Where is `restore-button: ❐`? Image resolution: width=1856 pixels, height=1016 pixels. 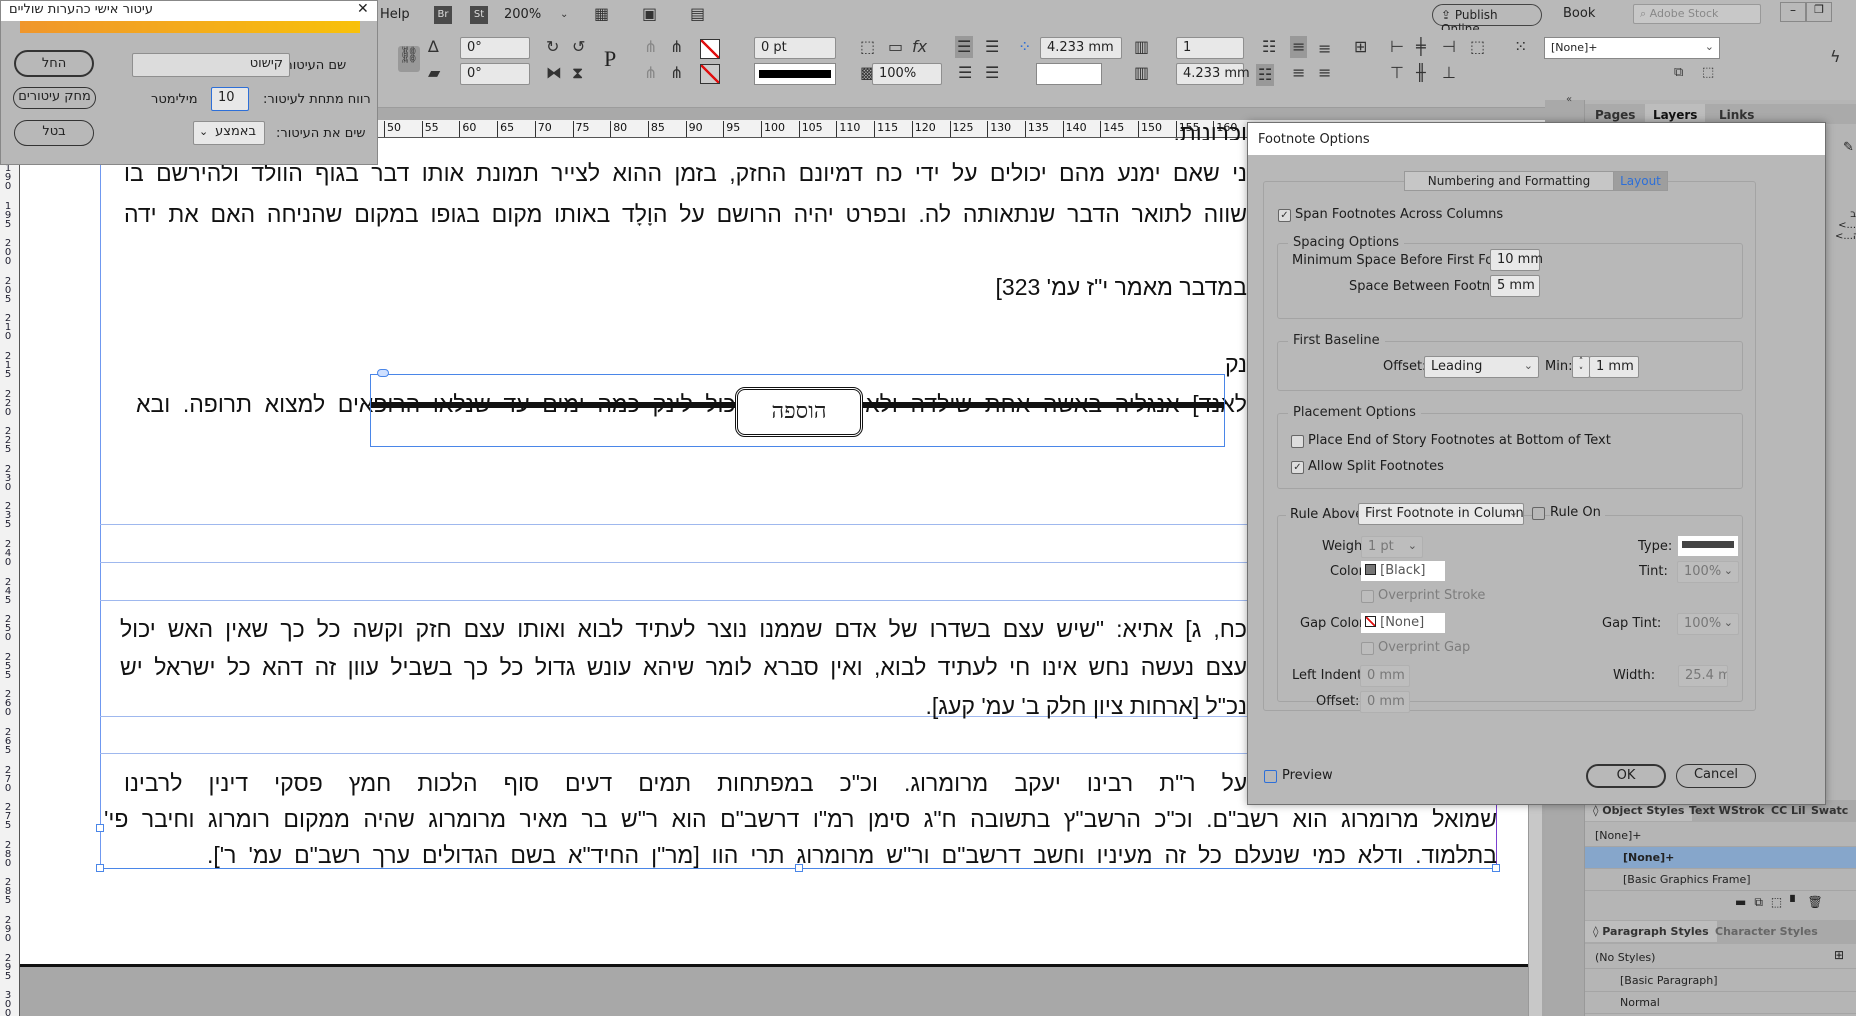
restore-button: ❐ is located at coordinates (1819, 12).